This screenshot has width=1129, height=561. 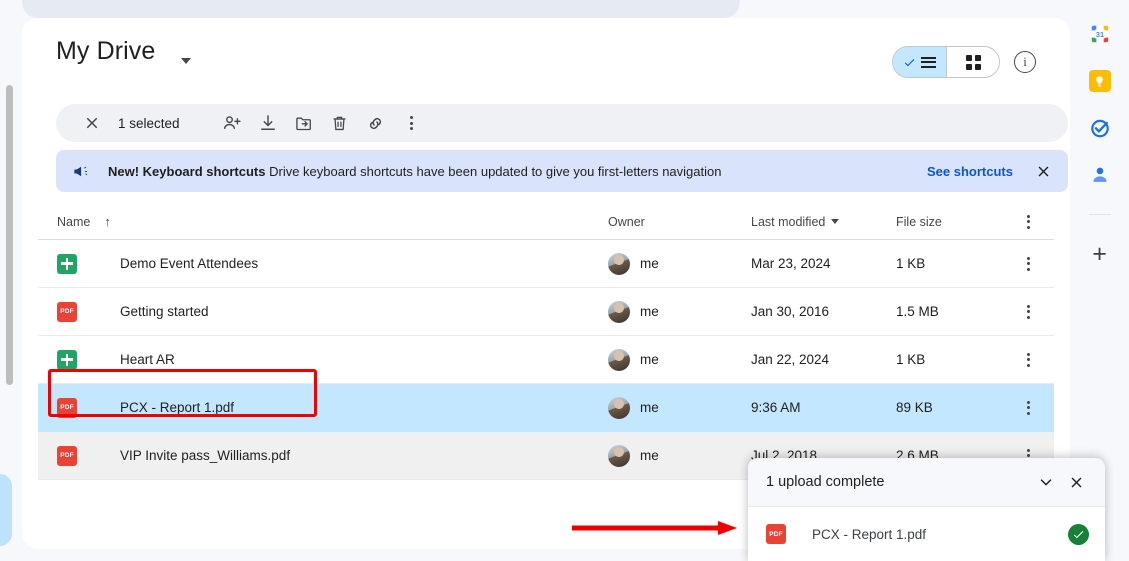 I want to click on last-modified-value: Mar 23, 2024, so click(x=791, y=263).